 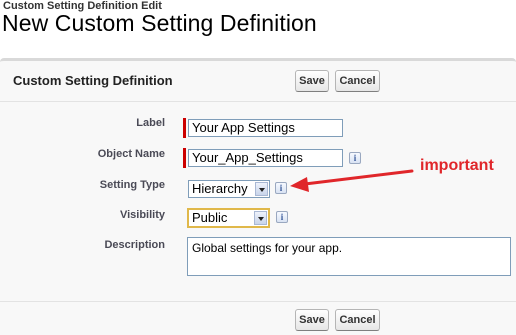 What do you see at coordinates (281, 188) in the screenshot?
I see `setting-type-info-icon: i` at bounding box center [281, 188].